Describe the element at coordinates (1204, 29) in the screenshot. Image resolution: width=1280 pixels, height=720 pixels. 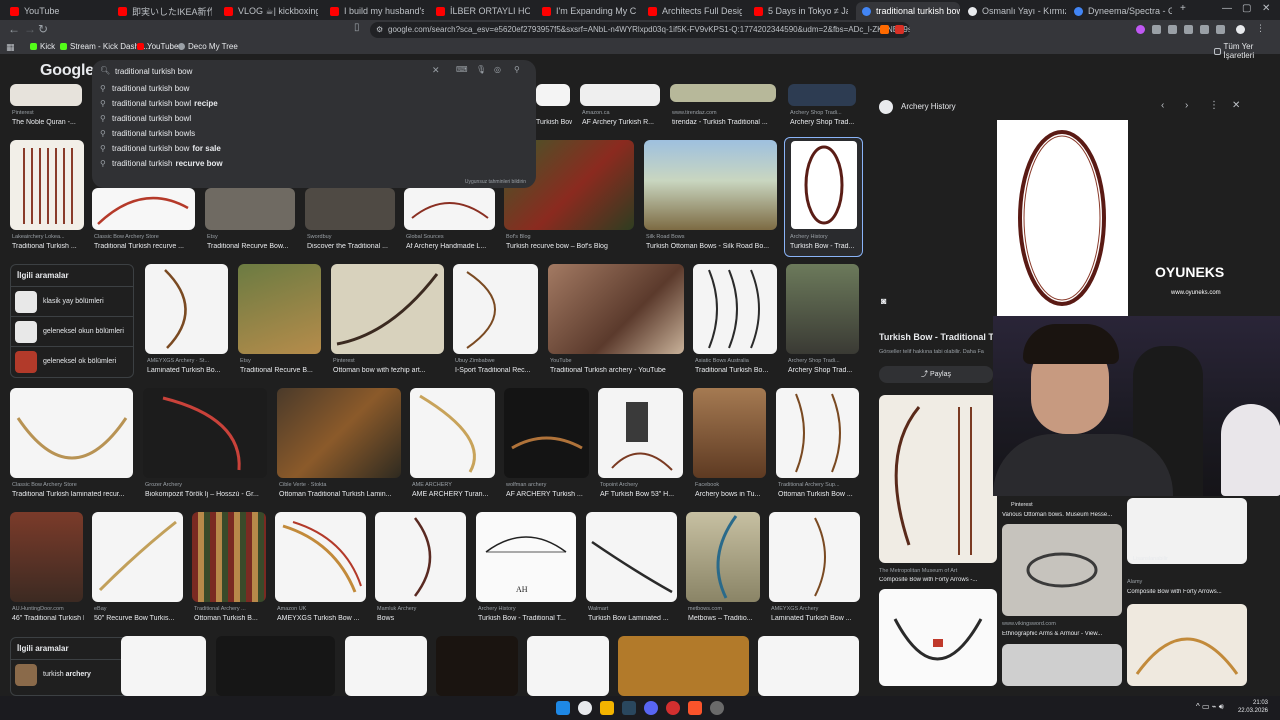
I see `puzzle-icon` at that location.